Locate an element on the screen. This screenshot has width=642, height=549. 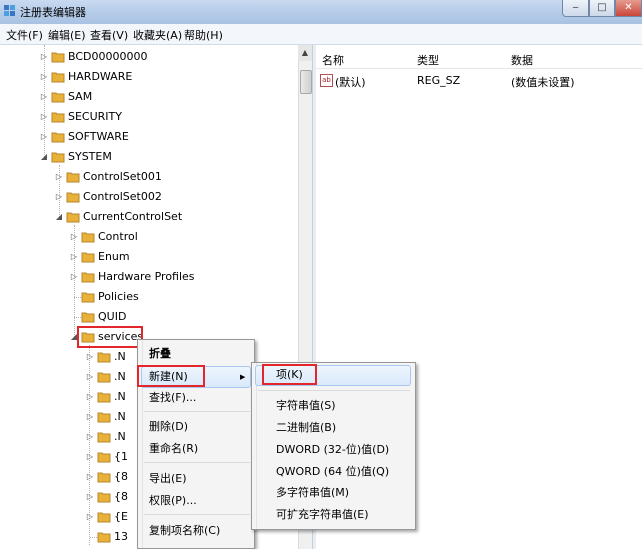
window-title: 注册表编辑器 is located at coordinates (53, 12).